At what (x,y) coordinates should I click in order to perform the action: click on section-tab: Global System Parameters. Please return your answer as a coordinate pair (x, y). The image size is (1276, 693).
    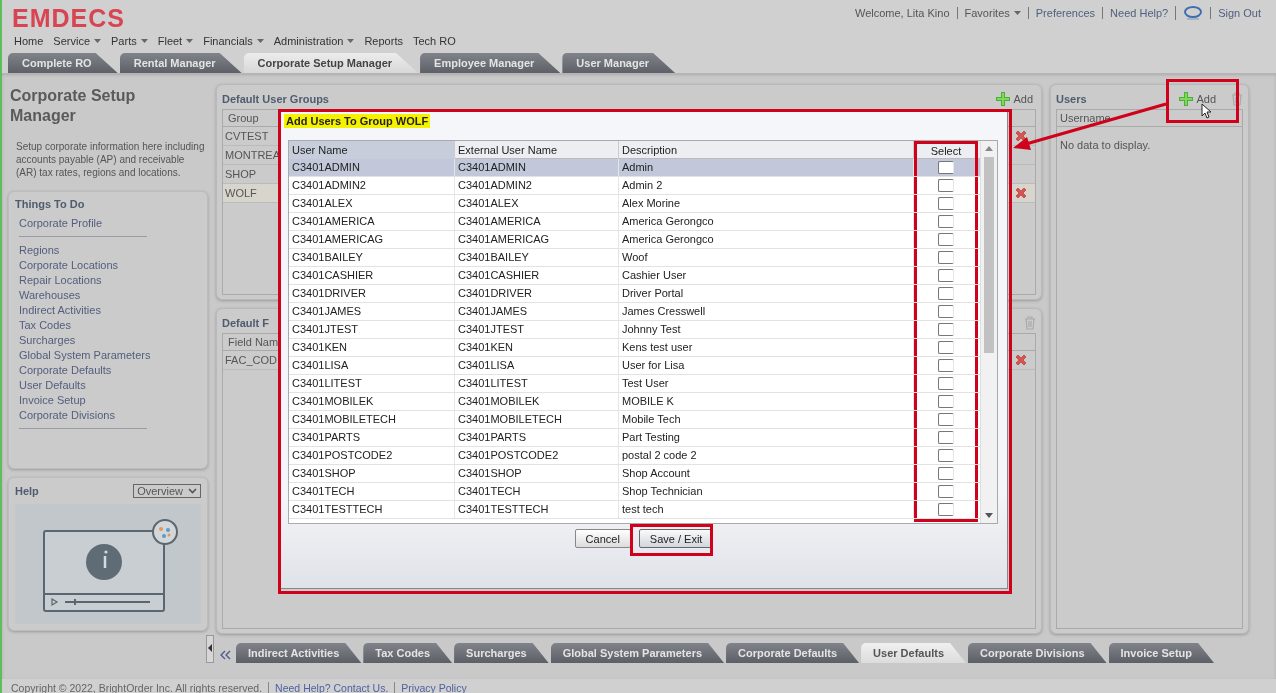
    Looking at the image, I should click on (637, 653).